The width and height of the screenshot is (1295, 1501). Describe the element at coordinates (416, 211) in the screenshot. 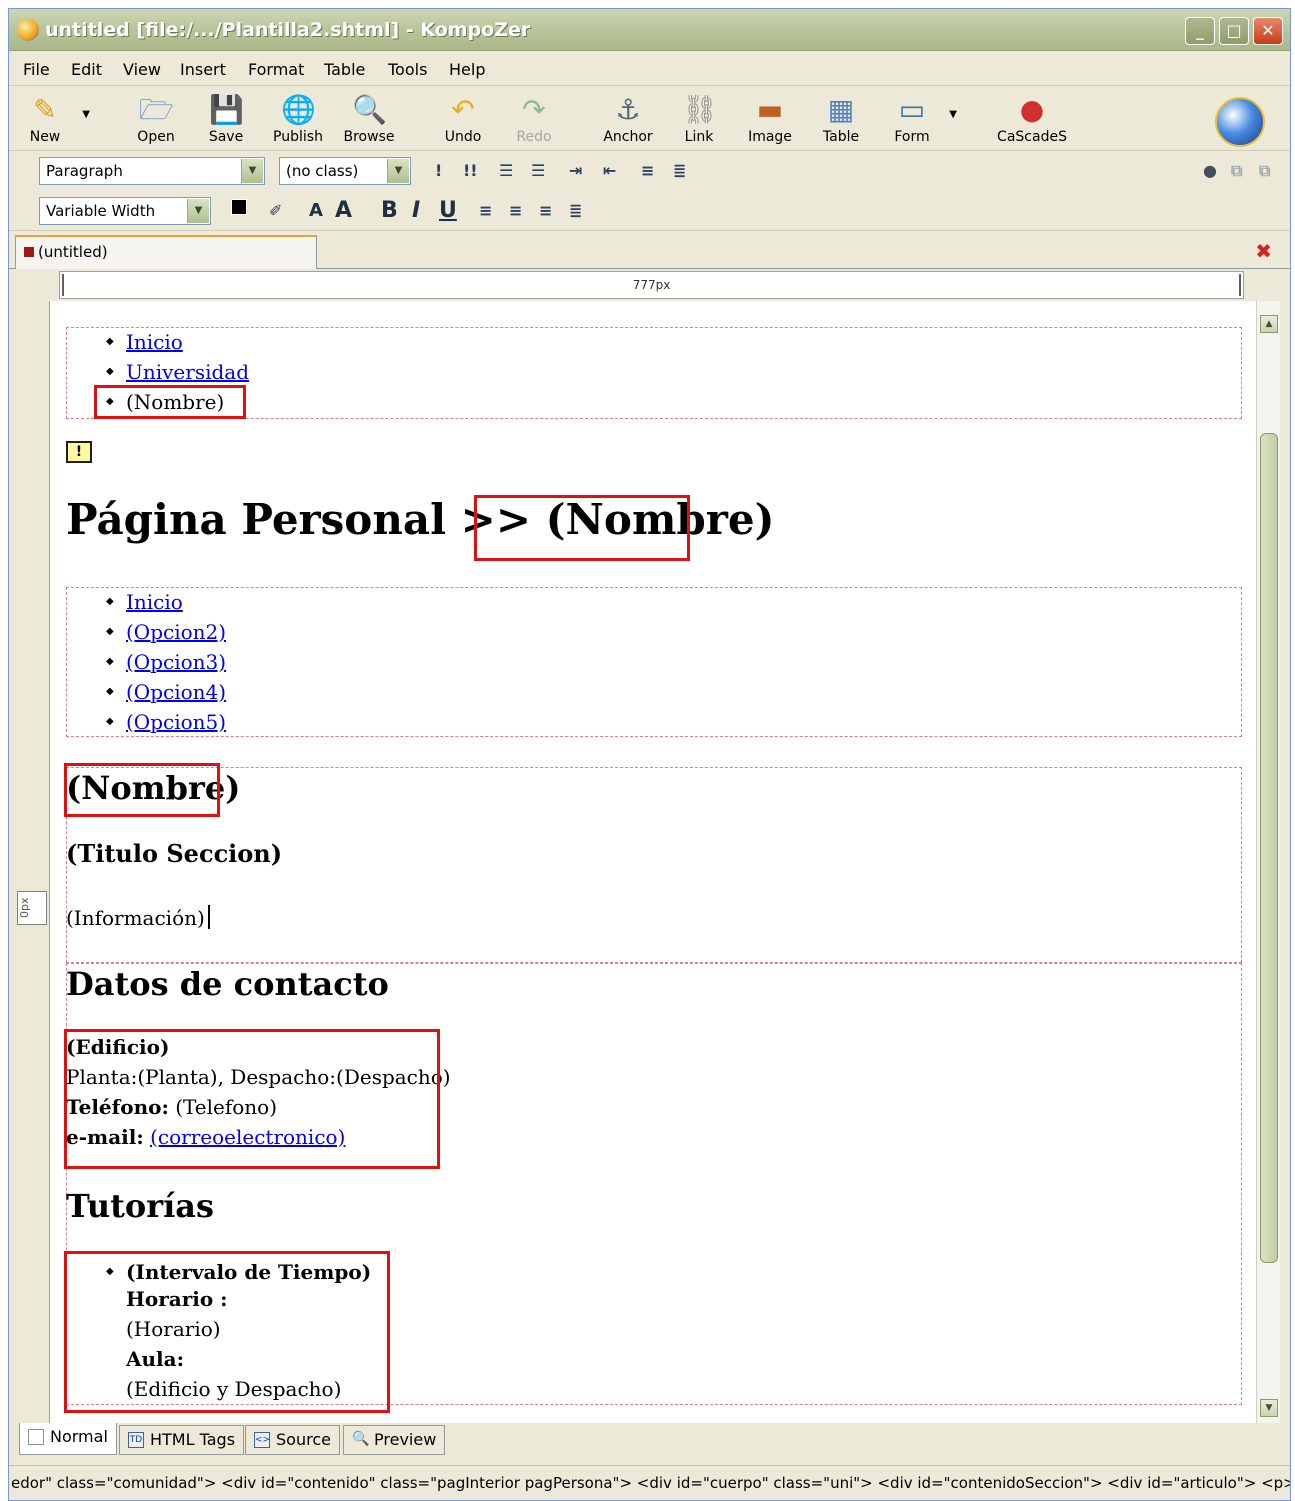

I see `italic-icon: I` at that location.